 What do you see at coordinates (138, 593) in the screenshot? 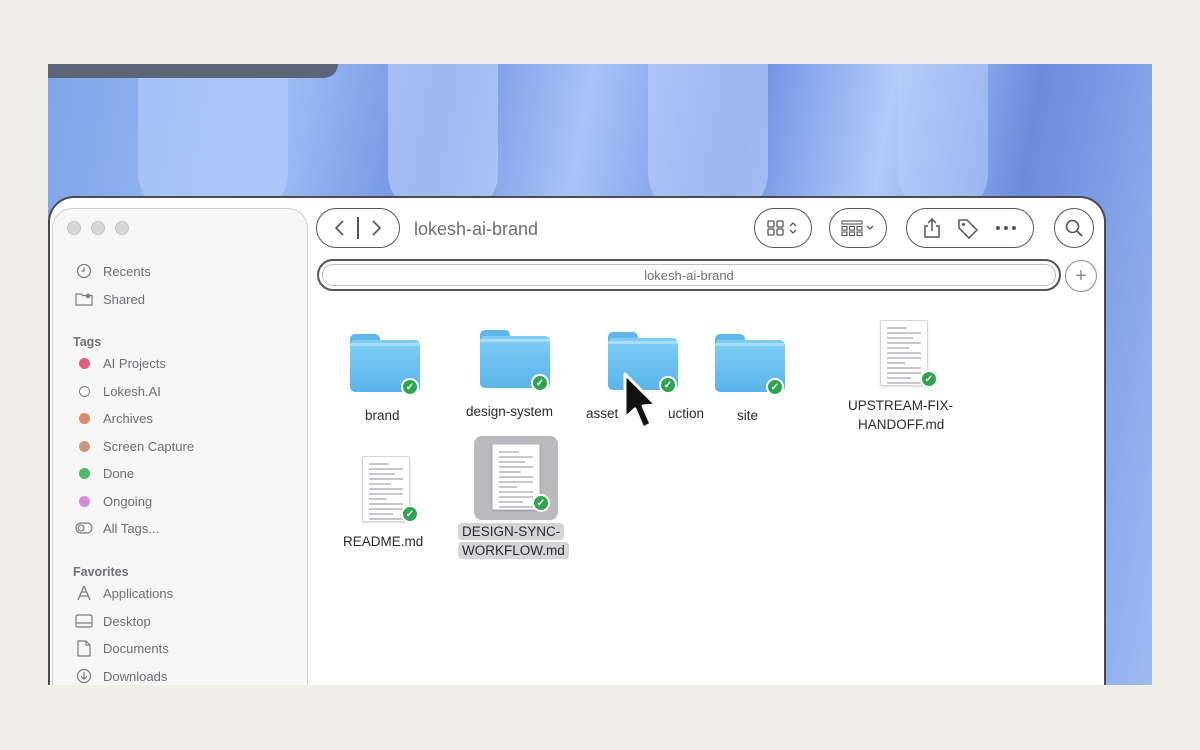
I see `sidebar-item-label: Applications` at bounding box center [138, 593].